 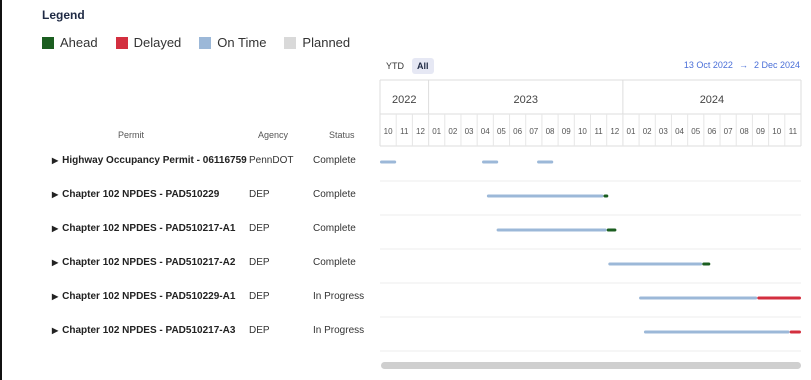 What do you see at coordinates (591, 365) in the screenshot?
I see `horizontal-scrollbar` at bounding box center [591, 365].